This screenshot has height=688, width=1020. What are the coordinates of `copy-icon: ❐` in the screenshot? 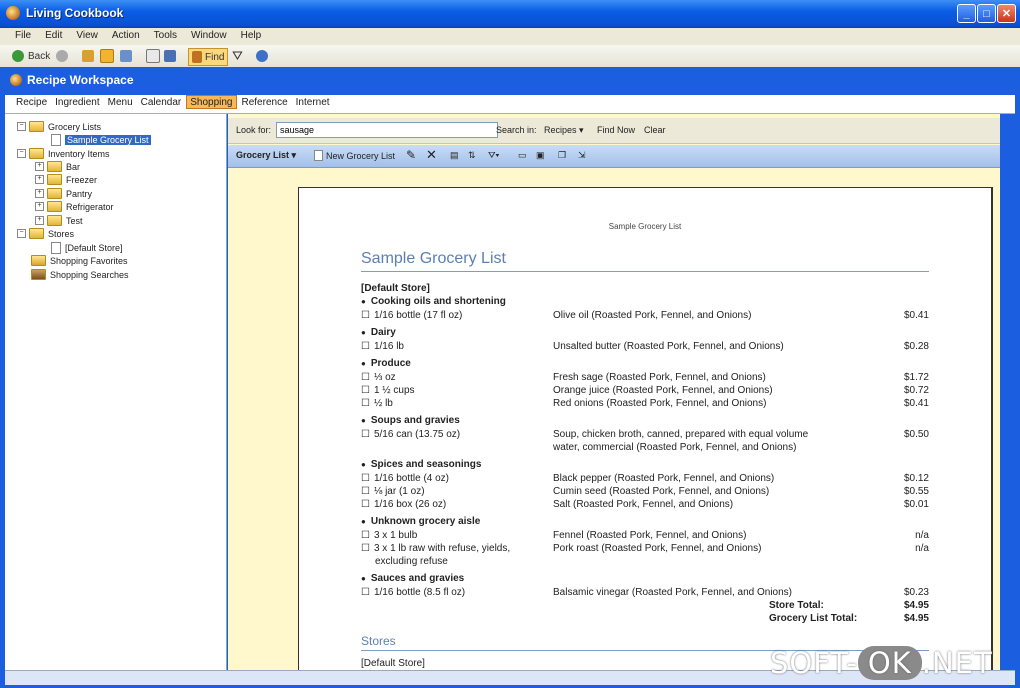 It's located at (562, 155).